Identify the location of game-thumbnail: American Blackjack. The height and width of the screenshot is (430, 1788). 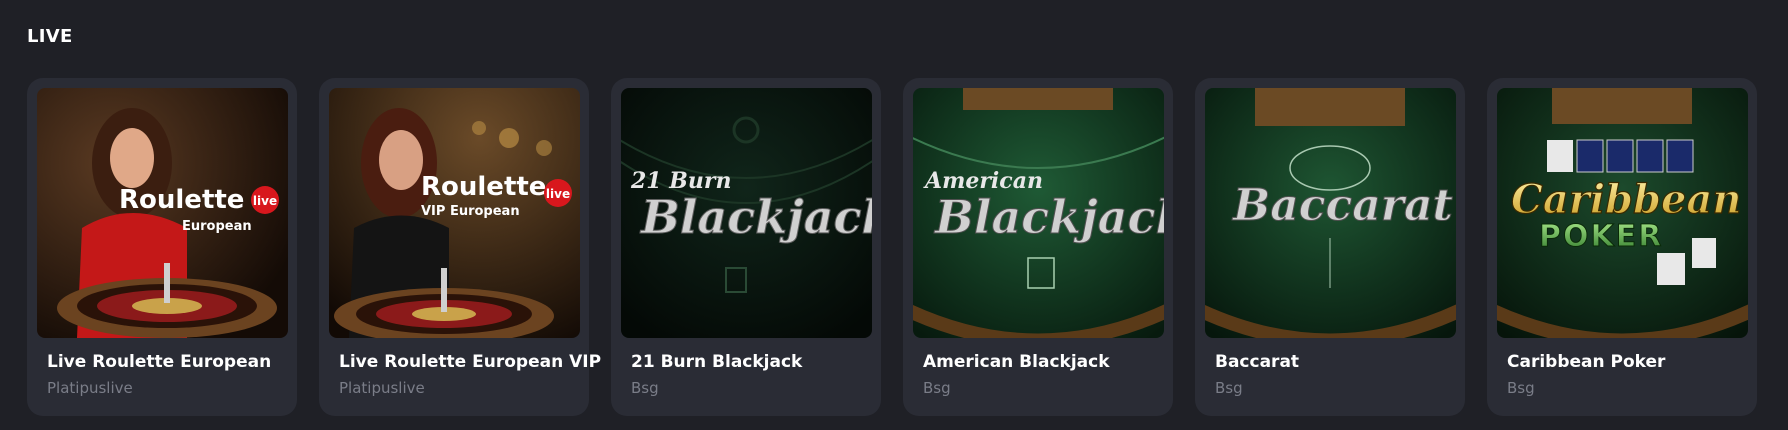
(1038, 213).